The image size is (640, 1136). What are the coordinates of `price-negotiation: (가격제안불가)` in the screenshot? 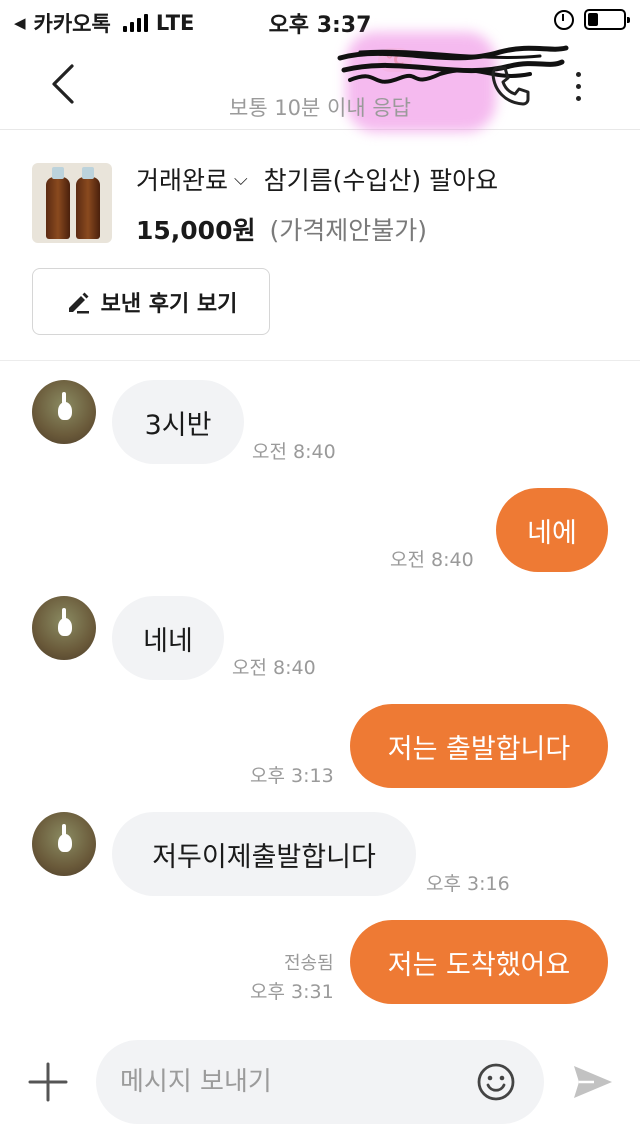 It's located at (348, 230).